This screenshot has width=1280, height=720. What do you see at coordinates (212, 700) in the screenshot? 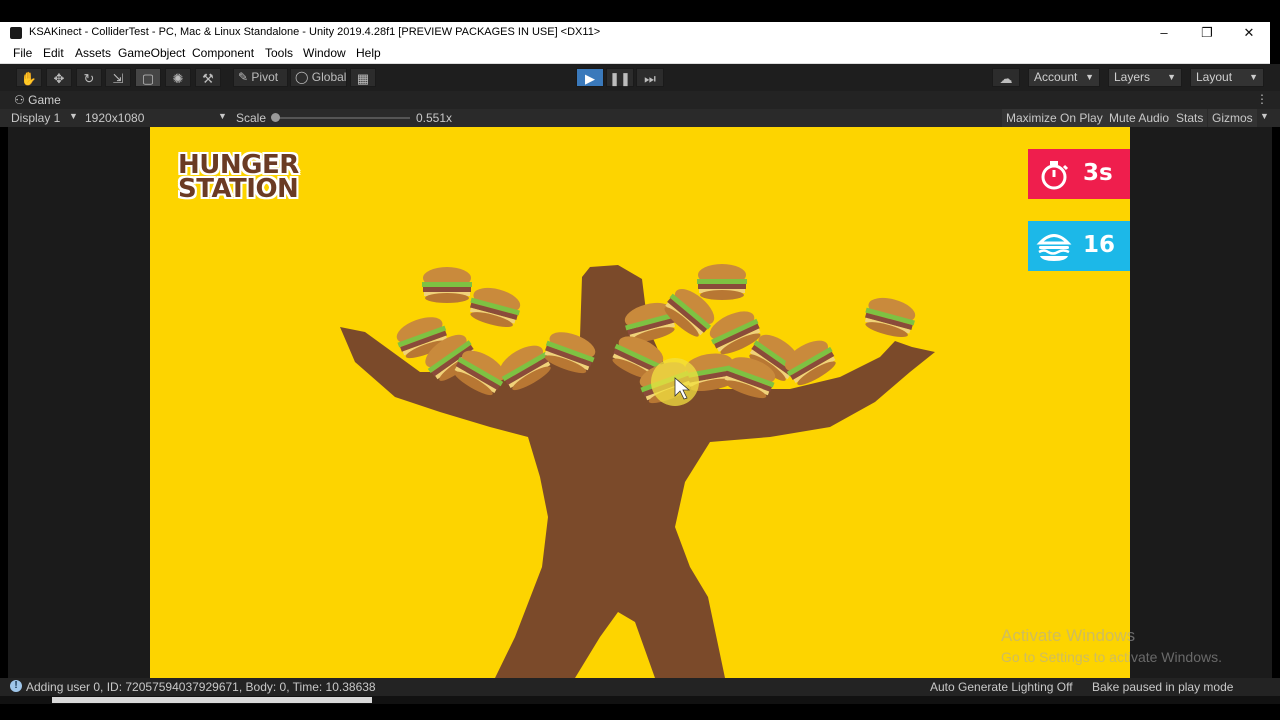
I see `scrollbar-thumb` at bounding box center [212, 700].